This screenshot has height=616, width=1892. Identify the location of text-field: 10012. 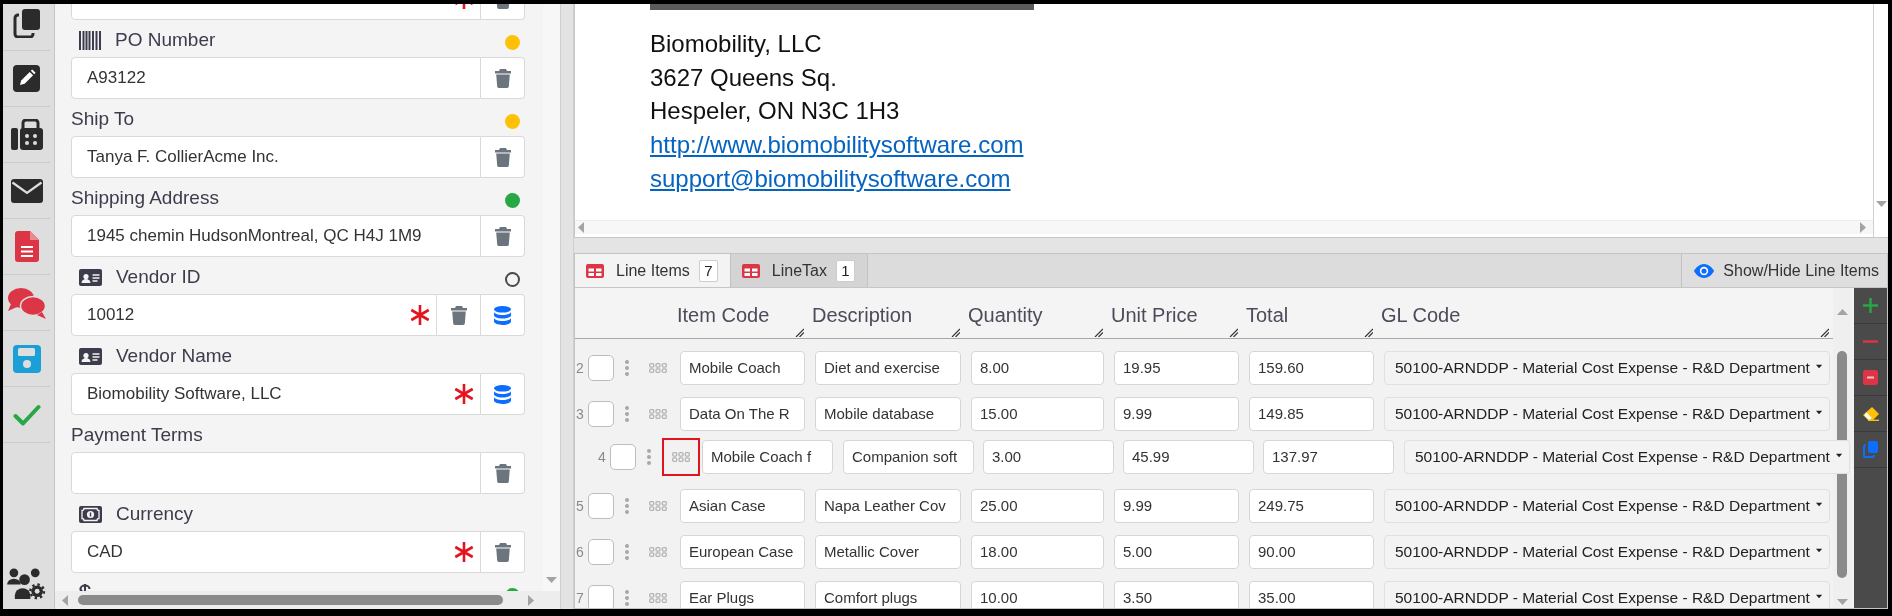
(254, 315).